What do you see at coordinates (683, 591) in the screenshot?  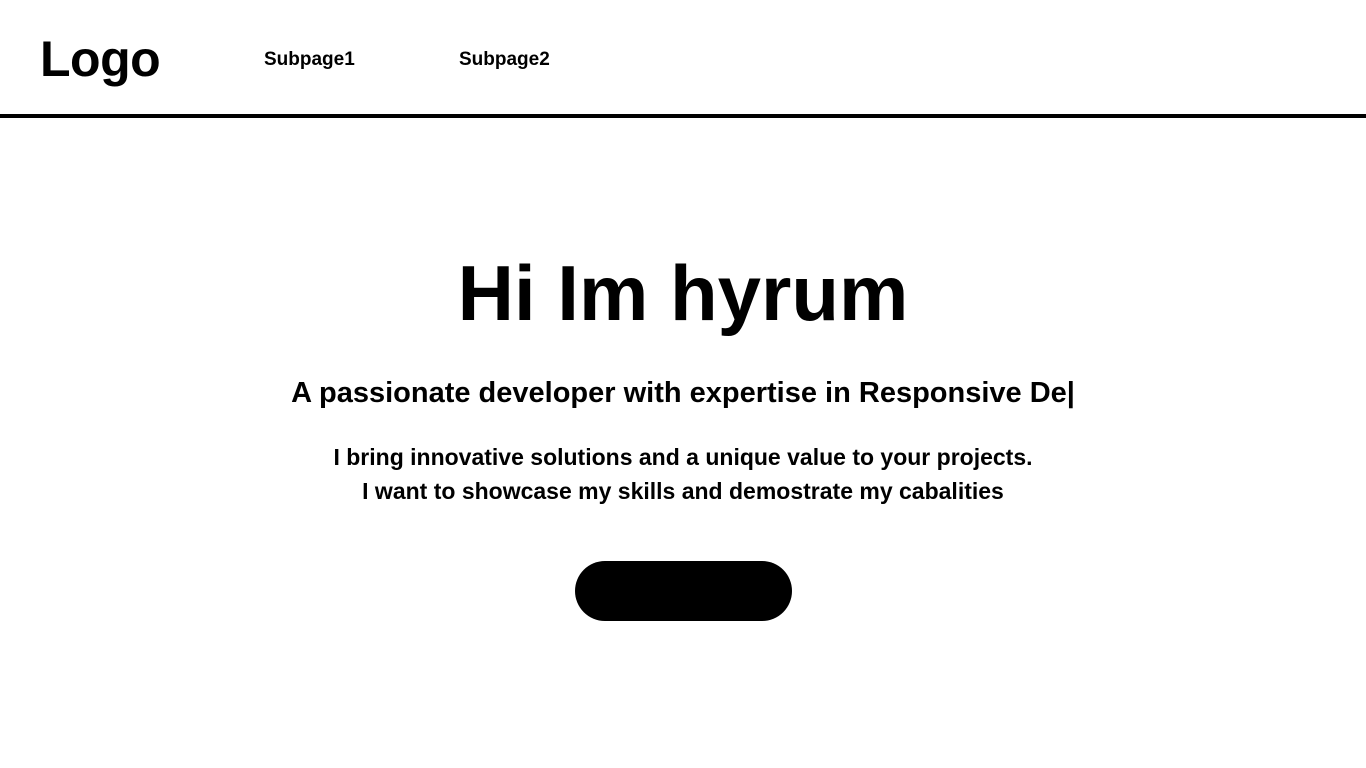 I see `cta-button` at bounding box center [683, 591].